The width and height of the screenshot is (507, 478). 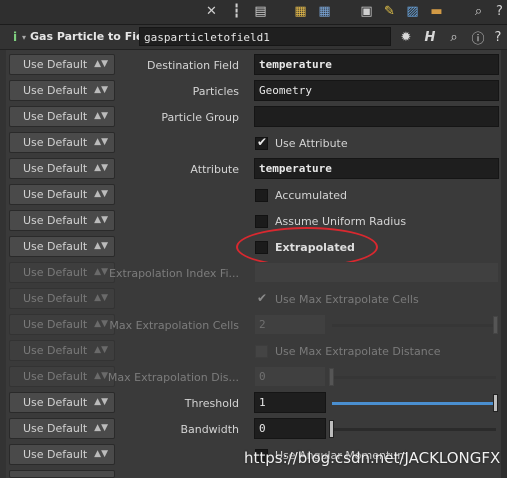 What do you see at coordinates (261, 221) in the screenshot?
I see `assume-uniform-radius-checkbox` at bounding box center [261, 221].